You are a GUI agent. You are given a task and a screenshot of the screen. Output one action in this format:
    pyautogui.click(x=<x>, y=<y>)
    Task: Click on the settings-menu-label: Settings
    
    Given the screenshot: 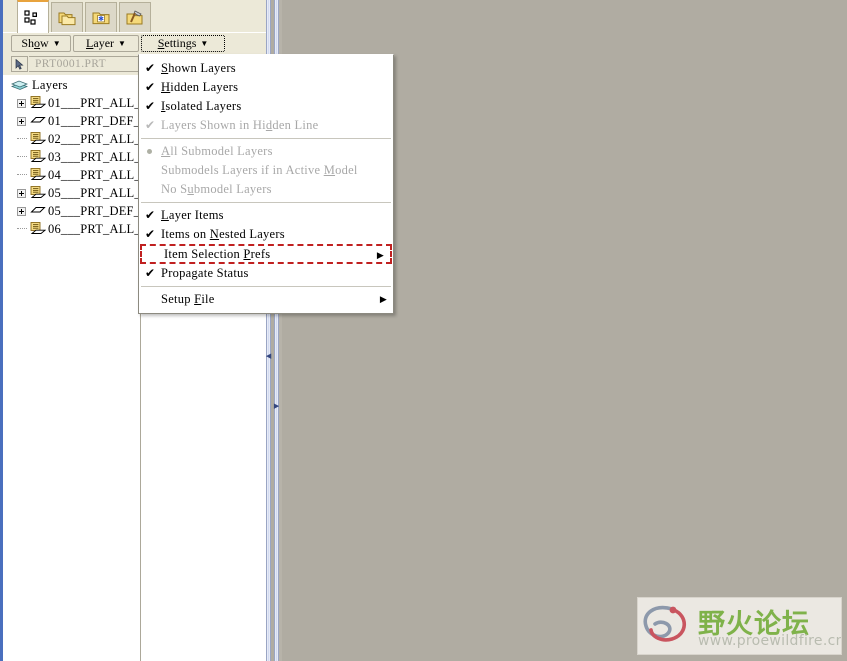 What is the action you would take?
    pyautogui.click(x=177, y=43)
    